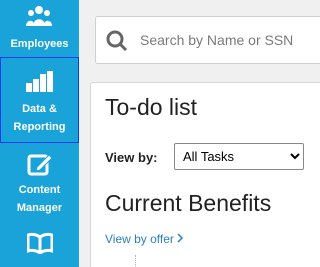  I want to click on search-box, so click(207, 40).